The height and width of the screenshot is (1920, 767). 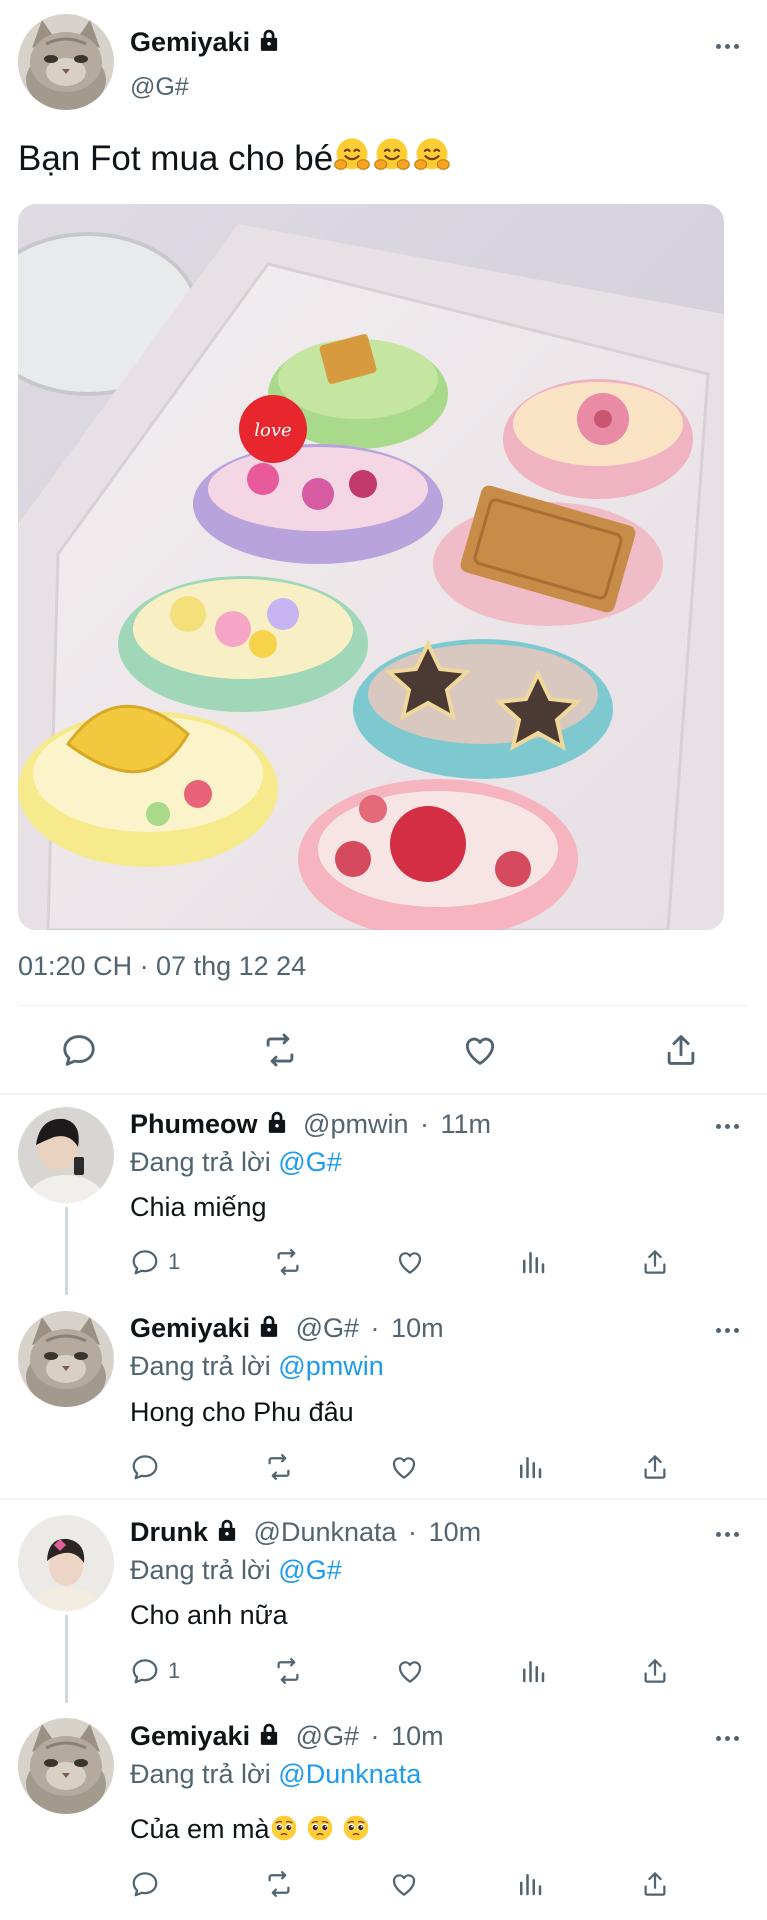 I want to click on display-name: Drunk, so click(x=169, y=1532).